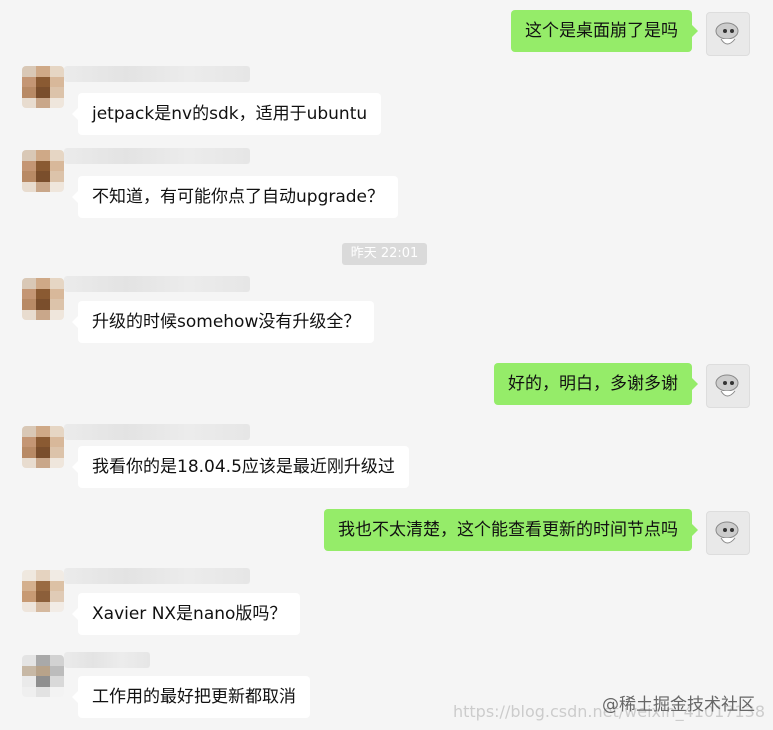 The image size is (773, 730). What do you see at coordinates (384, 254) in the screenshot?
I see `timestamp-divider: 昨天 22:01` at bounding box center [384, 254].